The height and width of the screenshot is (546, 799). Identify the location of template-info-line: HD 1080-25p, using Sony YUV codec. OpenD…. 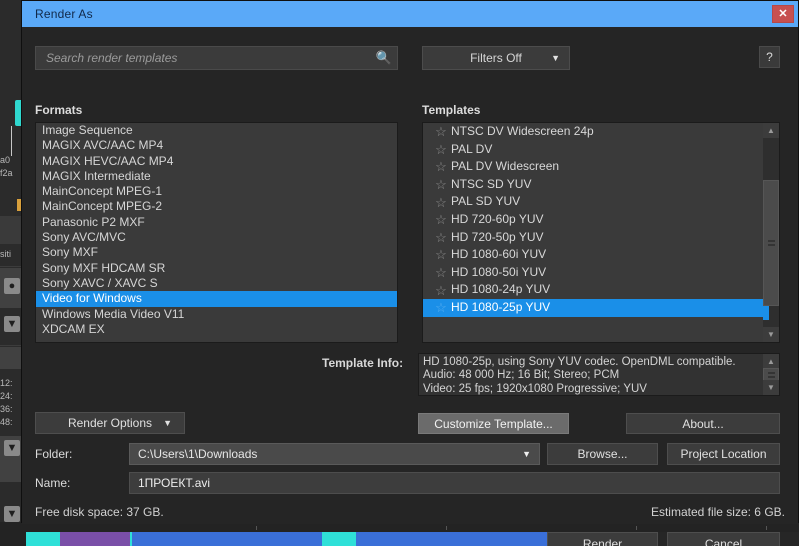
(579, 362).